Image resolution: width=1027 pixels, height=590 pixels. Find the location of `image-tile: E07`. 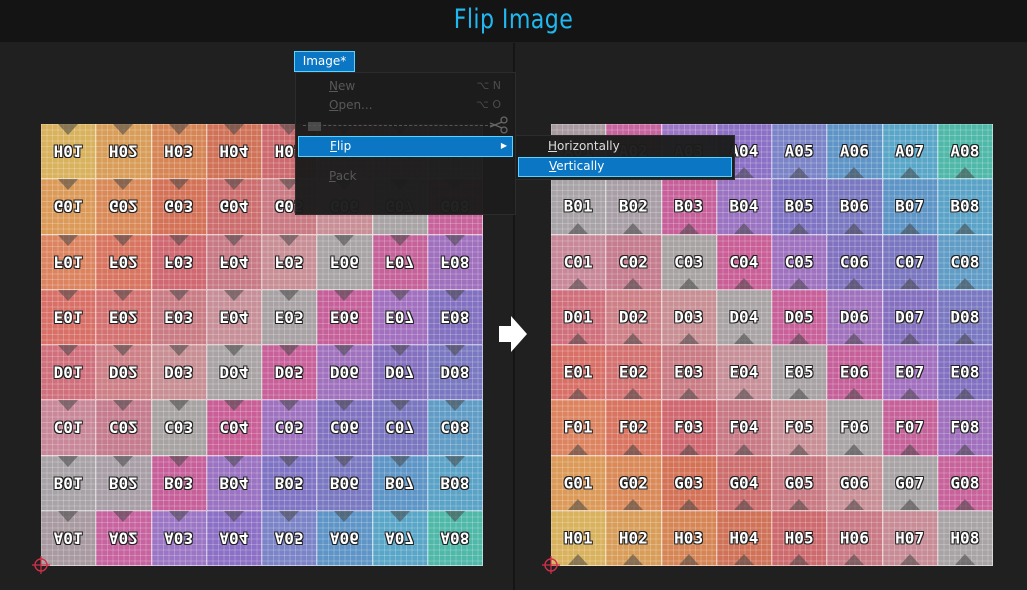

image-tile: E07 is located at coordinates (400, 317).